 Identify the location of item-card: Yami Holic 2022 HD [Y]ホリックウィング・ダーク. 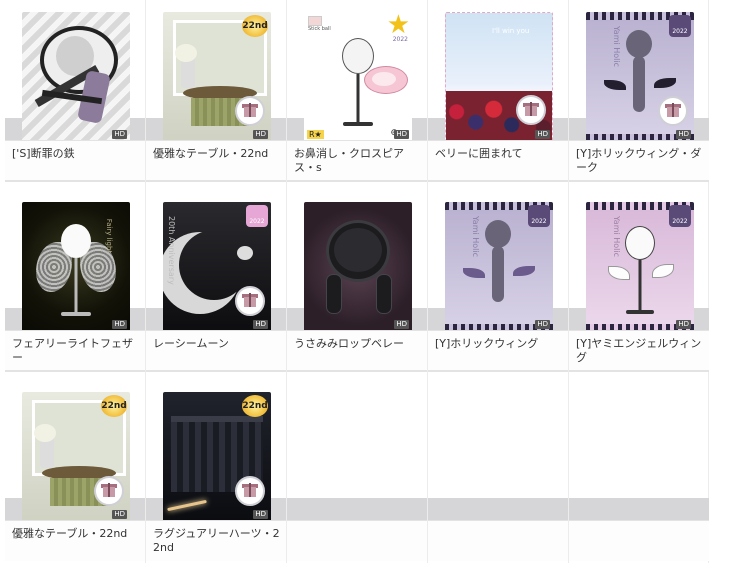
(639, 91).